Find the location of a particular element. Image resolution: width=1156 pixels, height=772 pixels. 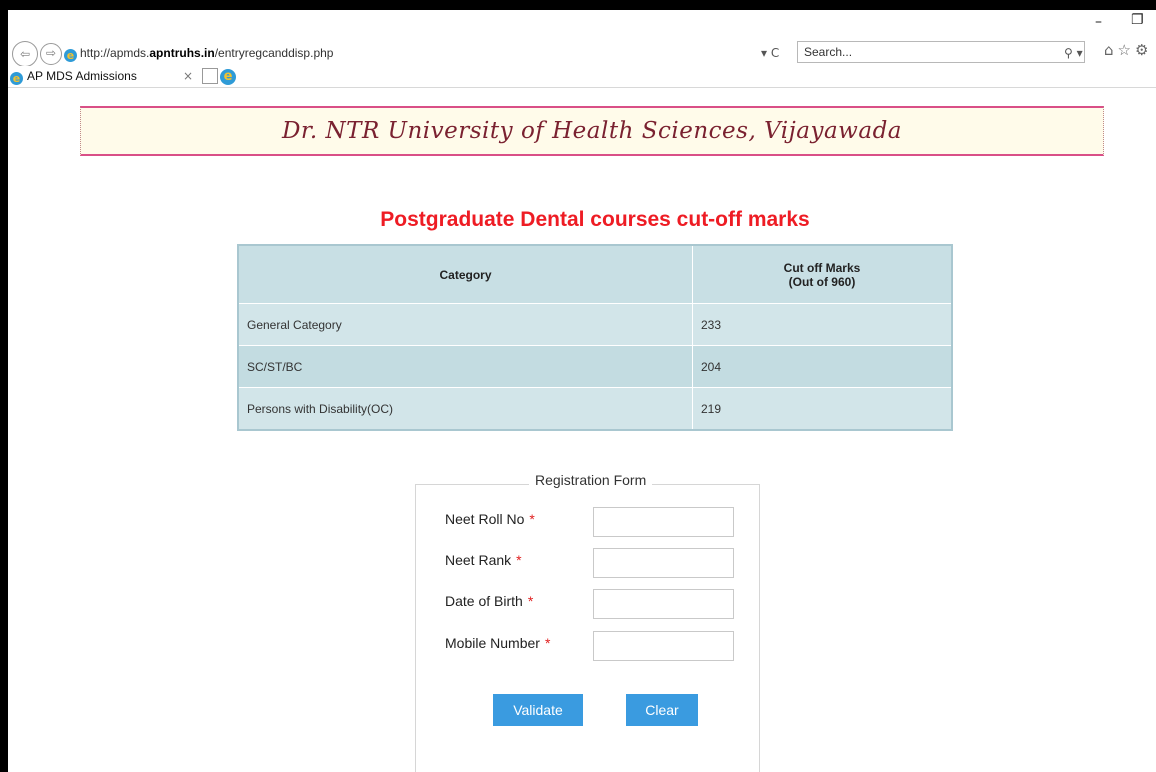

restore-button: ❐ is located at coordinates (1137, 22).